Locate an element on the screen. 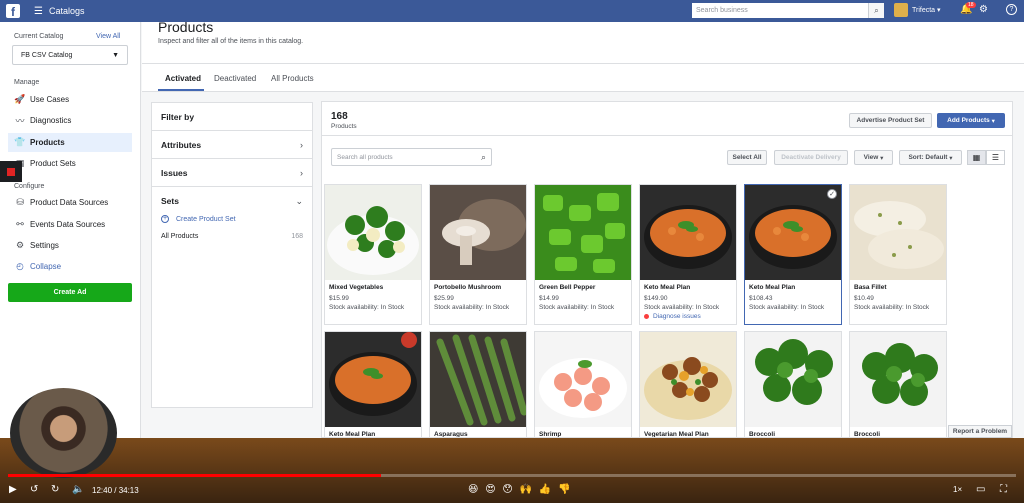  view-dropdown: View ▾ is located at coordinates (873, 157).